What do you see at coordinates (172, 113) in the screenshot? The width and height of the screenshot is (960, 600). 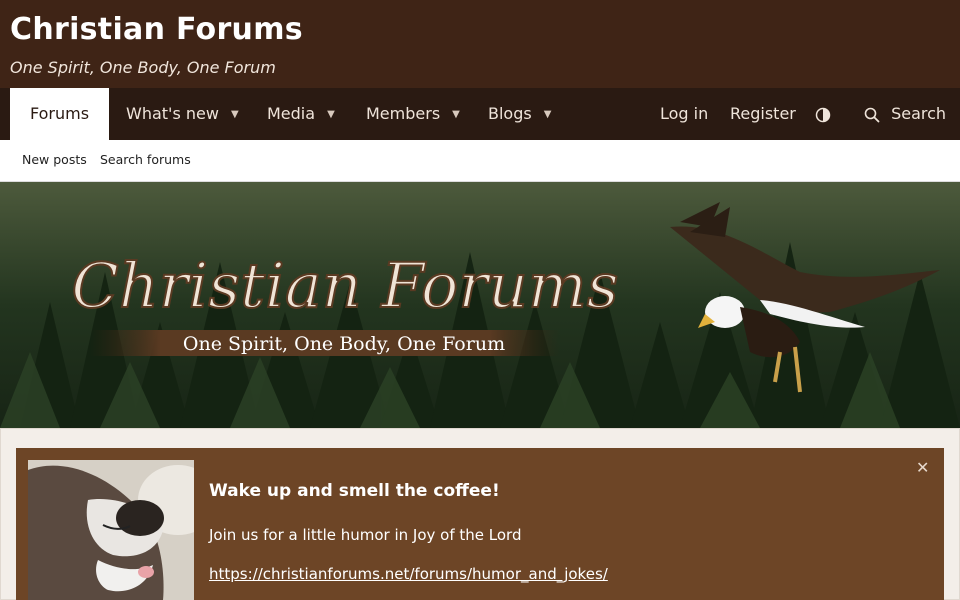 I see `nav-tab-label: What's new` at bounding box center [172, 113].